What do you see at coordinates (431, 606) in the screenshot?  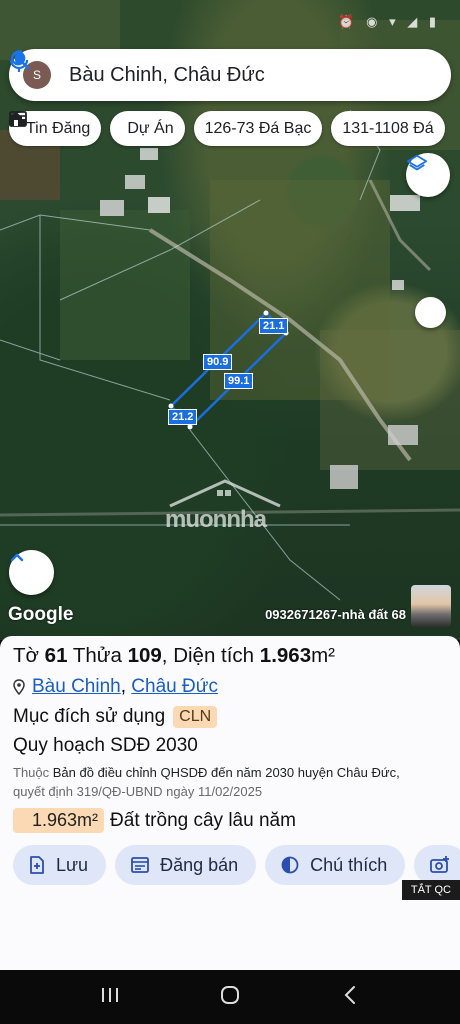 I see `contact-avatar` at bounding box center [431, 606].